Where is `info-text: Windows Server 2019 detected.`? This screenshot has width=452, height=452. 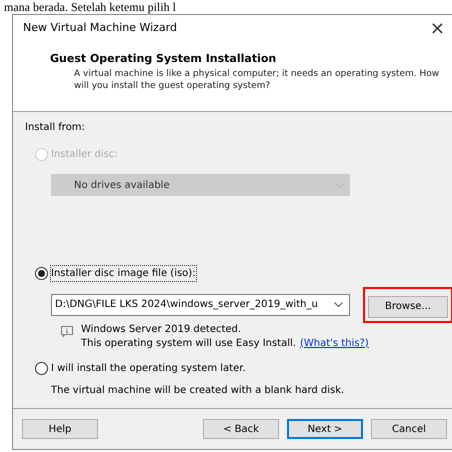
info-text: Windows Server 2019 detected. is located at coordinates (161, 329).